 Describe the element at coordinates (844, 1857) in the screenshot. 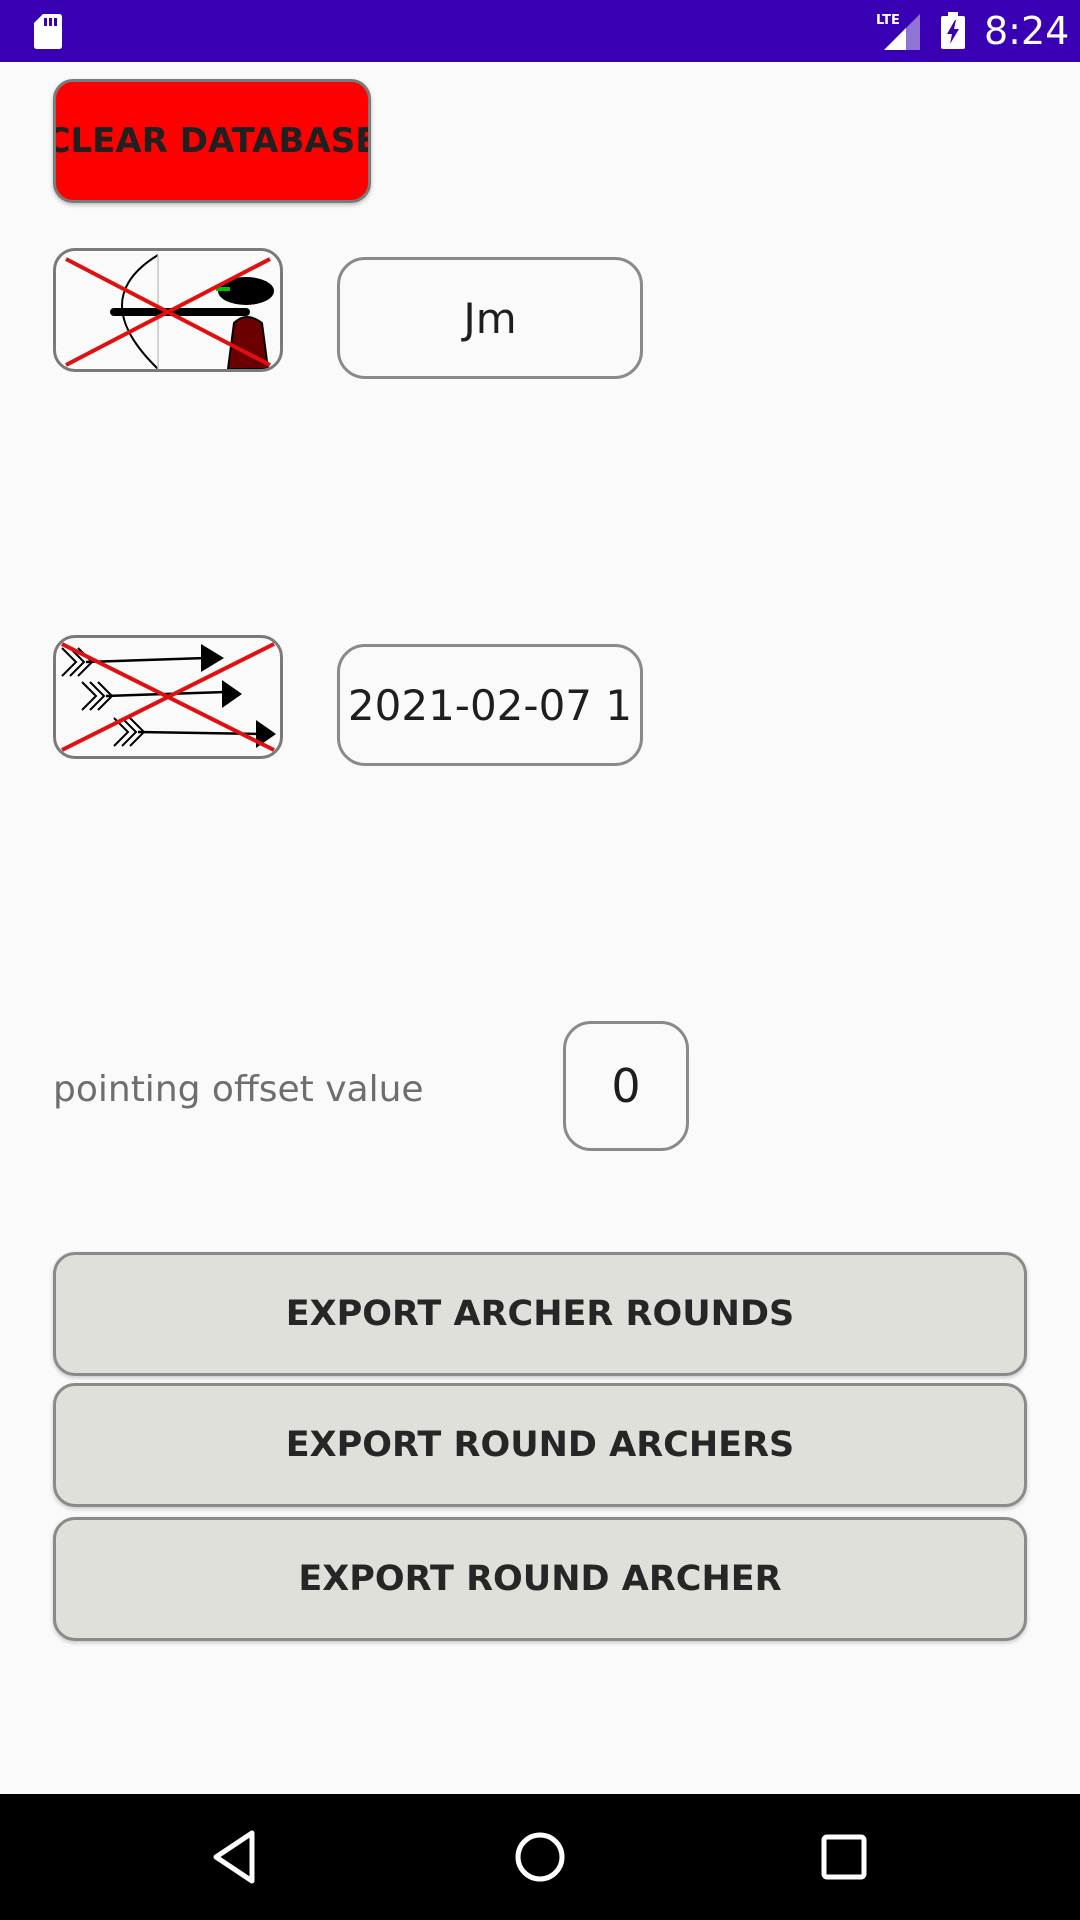

I see `recents-icon` at that location.